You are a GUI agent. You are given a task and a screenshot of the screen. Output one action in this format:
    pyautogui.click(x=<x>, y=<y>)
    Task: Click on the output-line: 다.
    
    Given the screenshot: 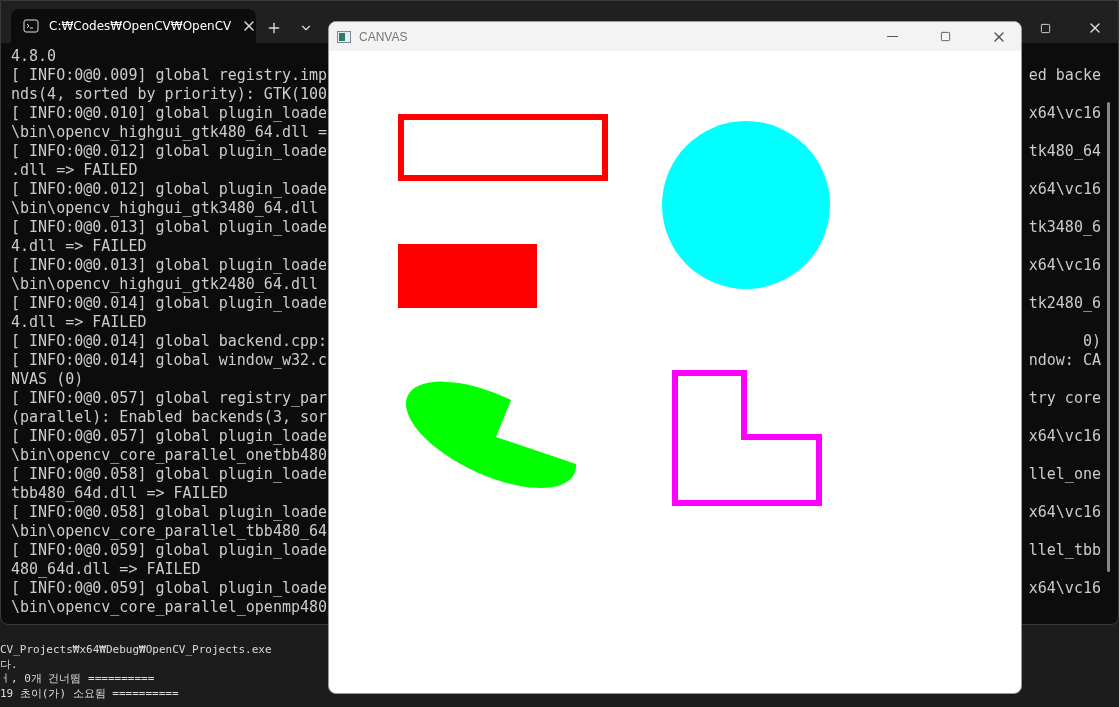 What is the action you would take?
    pyautogui.click(x=9, y=664)
    